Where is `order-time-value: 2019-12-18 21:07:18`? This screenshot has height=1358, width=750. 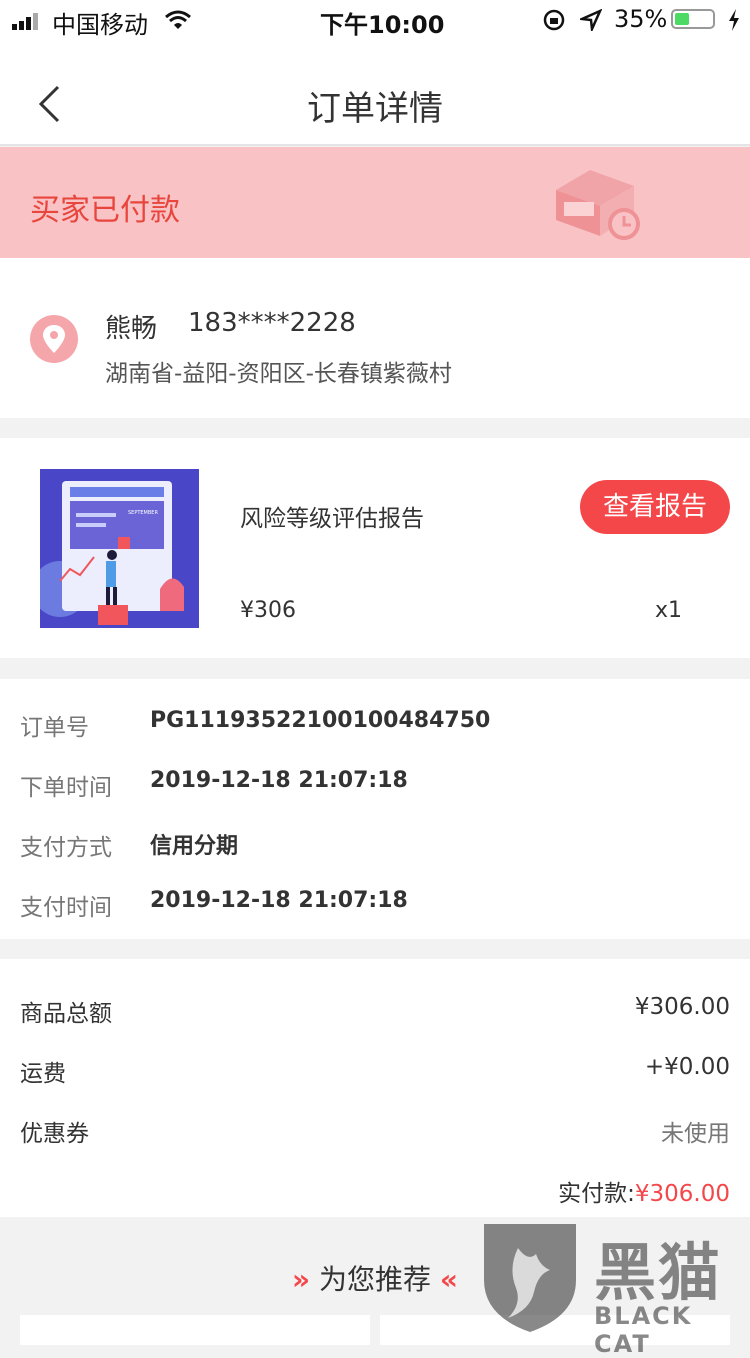 order-time-value: 2019-12-18 21:07:18 is located at coordinates (279, 780).